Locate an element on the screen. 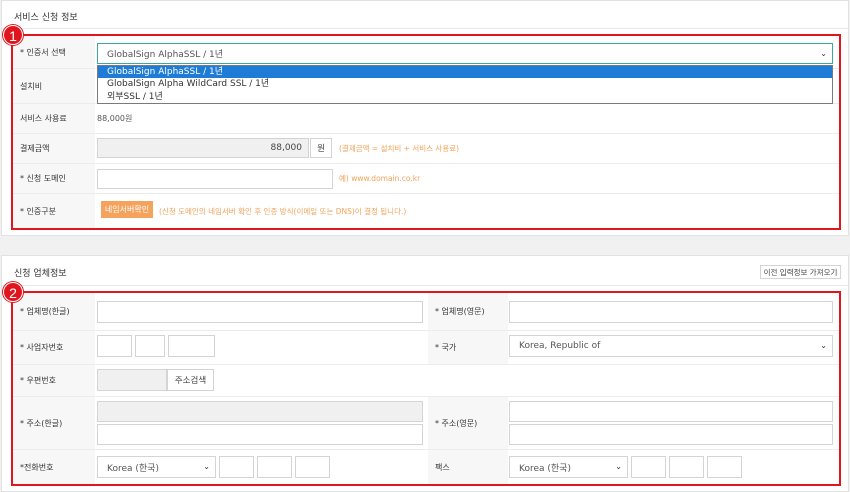 The width and height of the screenshot is (850, 492). domain-input is located at coordinates (215, 179).